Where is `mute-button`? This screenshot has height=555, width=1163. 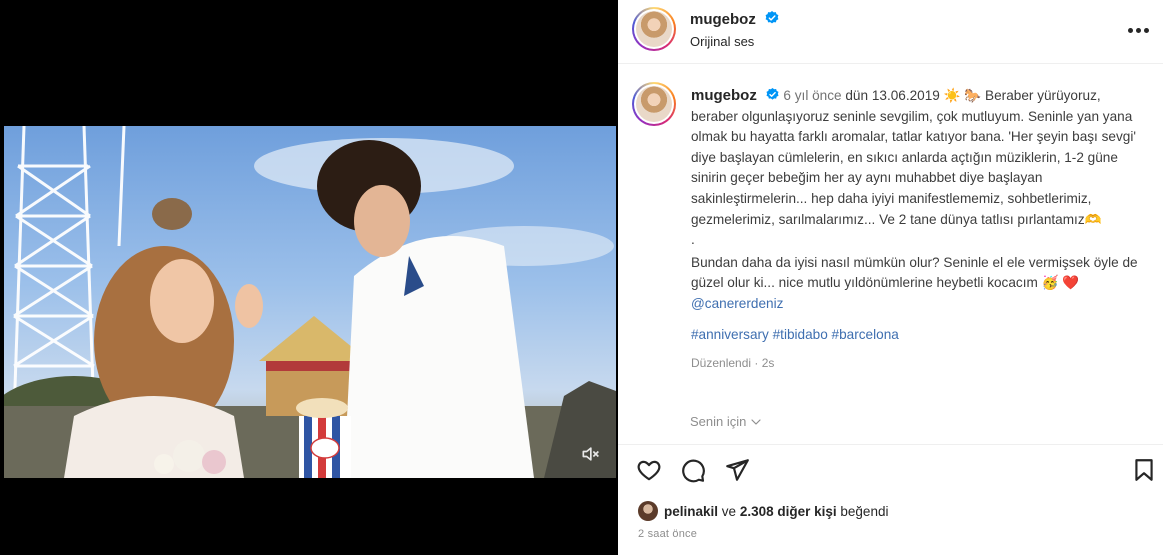
mute-button is located at coordinates (590, 454).